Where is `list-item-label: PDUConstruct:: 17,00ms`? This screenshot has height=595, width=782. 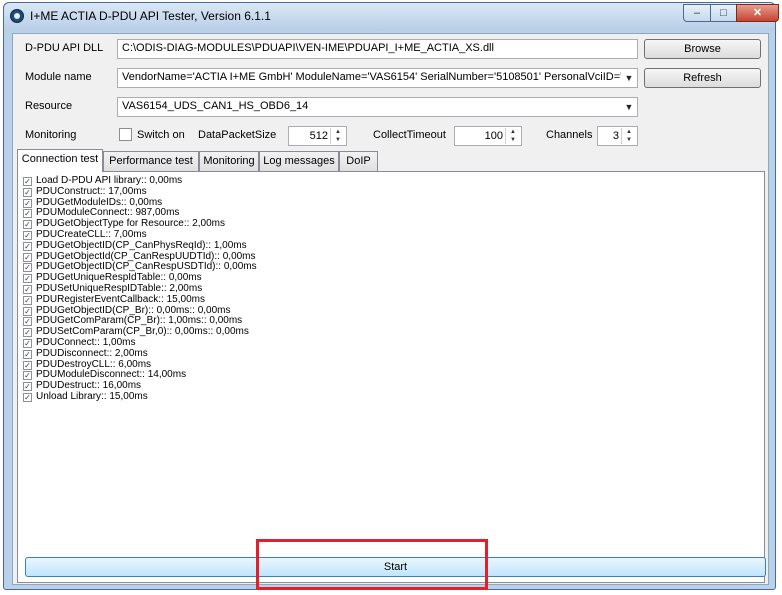 list-item-label: PDUConstruct:: 17,00ms is located at coordinates (91, 191).